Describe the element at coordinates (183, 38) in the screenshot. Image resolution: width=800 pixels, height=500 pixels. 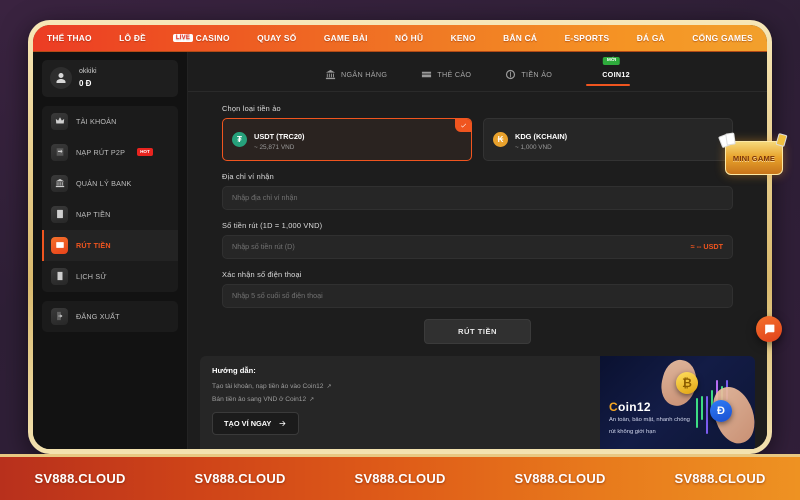
I see `live-badge: LIVE` at that location.